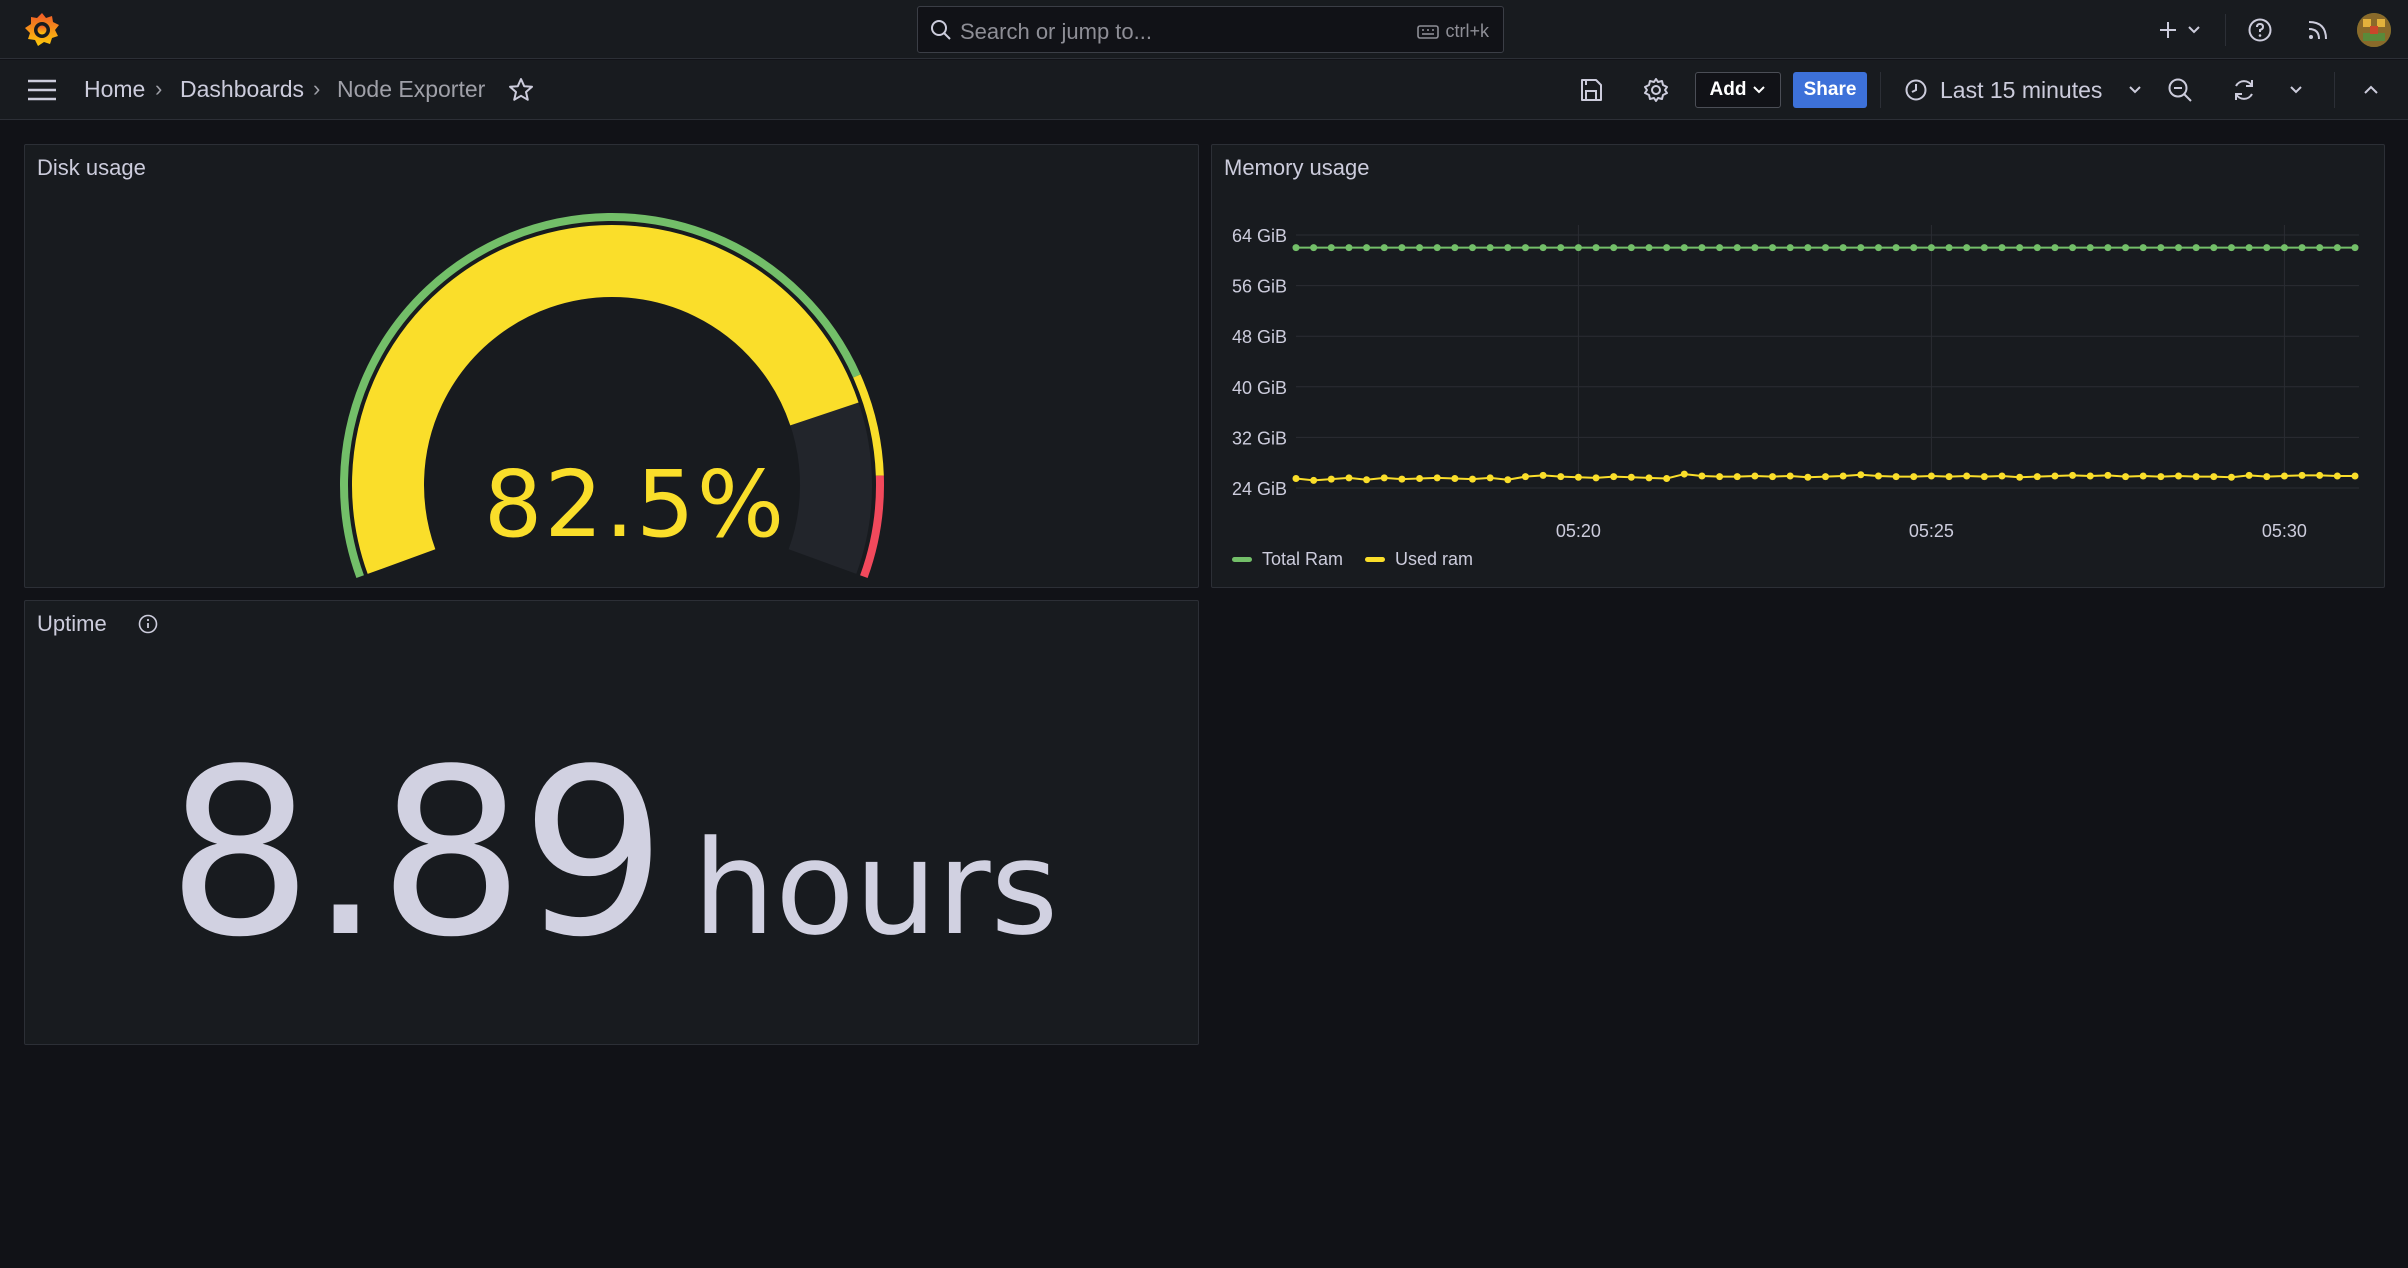  What do you see at coordinates (2371, 90) in the screenshot?
I see `chevron-up-icon` at bounding box center [2371, 90].